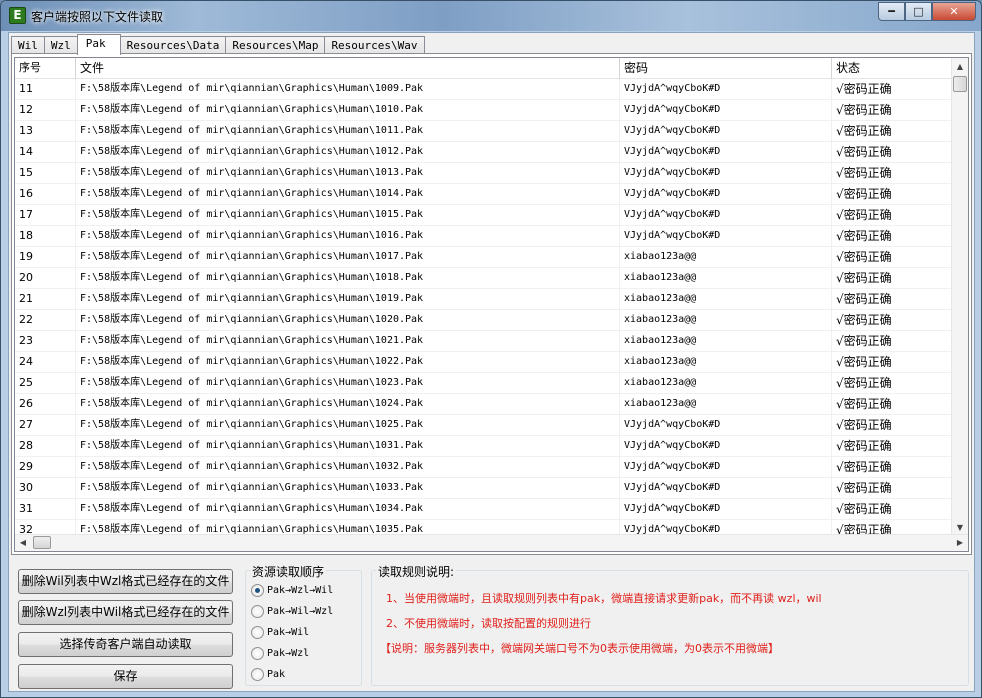 The height and width of the screenshot is (698, 982). What do you see at coordinates (960, 543) in the screenshot?
I see `scroll-right-icon: ▶` at bounding box center [960, 543].